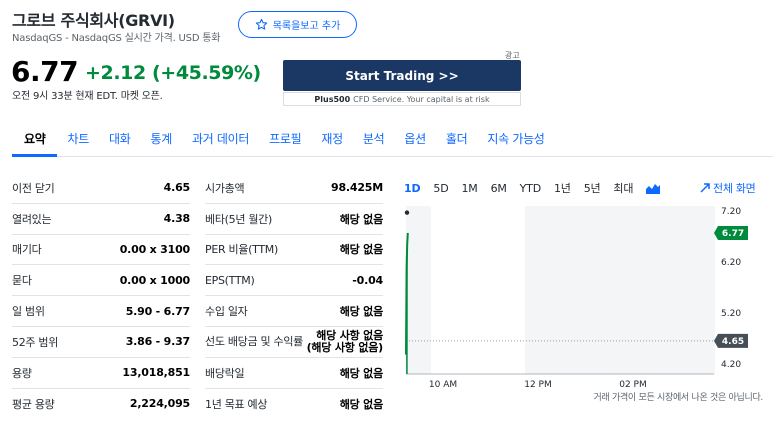 The width and height of the screenshot is (773, 436). What do you see at coordinates (156, 373) in the screenshot?
I see `stat-value: 13,018,851` at bounding box center [156, 373].